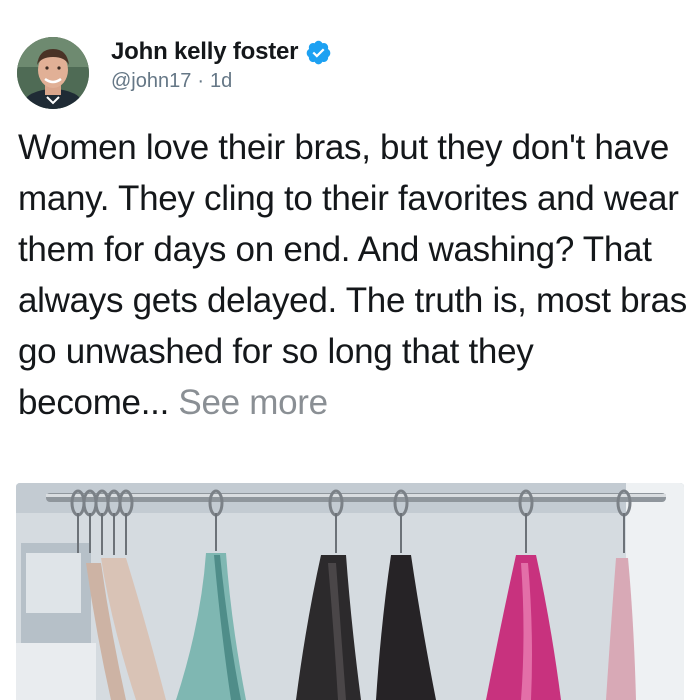 The width and height of the screenshot is (700, 700). Describe the element at coordinates (221, 81) in the screenshot. I see `timestamp: 1d` at that location.